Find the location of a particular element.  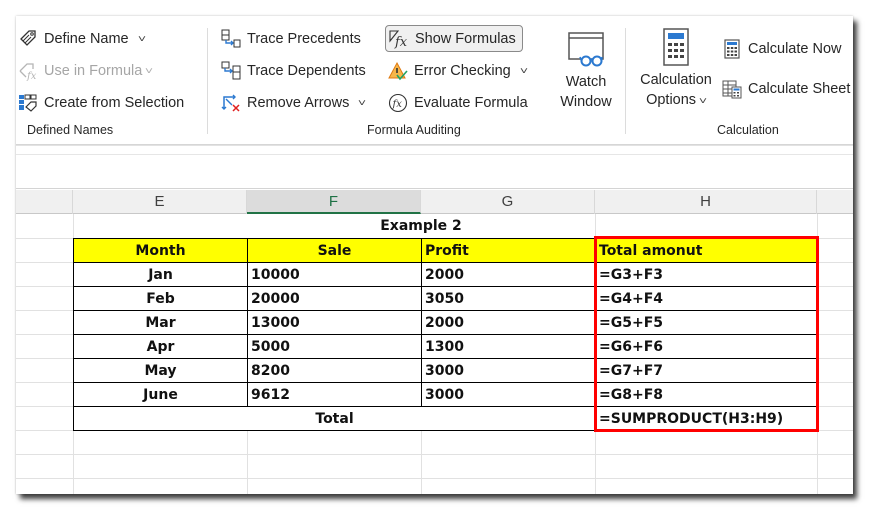

column-header-e: E is located at coordinates (160, 202).